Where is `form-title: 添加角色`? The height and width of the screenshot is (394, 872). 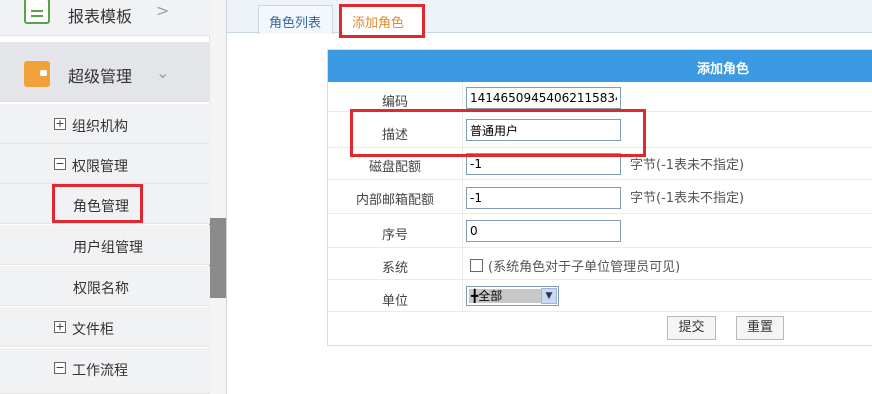
form-title: 添加角色 is located at coordinates (723, 69).